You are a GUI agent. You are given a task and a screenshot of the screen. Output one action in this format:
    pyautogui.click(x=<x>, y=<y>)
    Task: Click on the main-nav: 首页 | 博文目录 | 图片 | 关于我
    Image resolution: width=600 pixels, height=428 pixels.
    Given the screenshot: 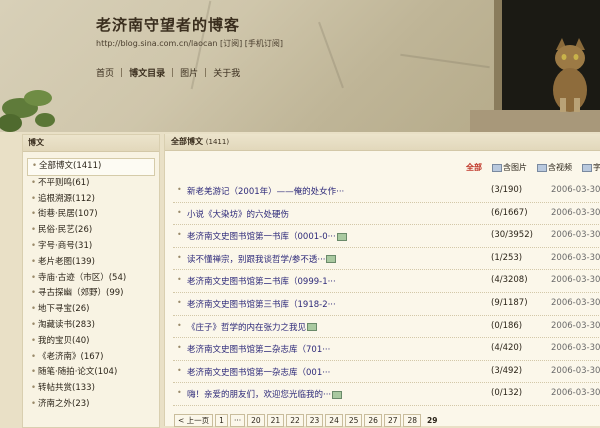 What is the action you would take?
    pyautogui.click(x=171, y=73)
    